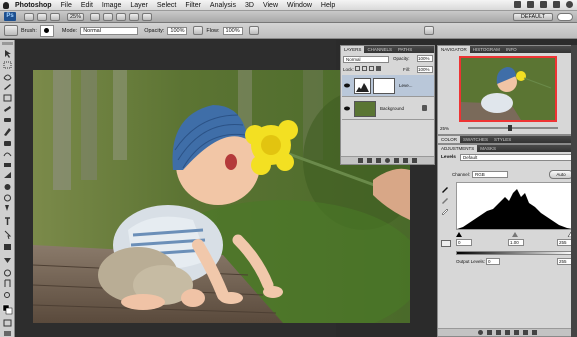  I want to click on input-level-handles, so click(515, 234).